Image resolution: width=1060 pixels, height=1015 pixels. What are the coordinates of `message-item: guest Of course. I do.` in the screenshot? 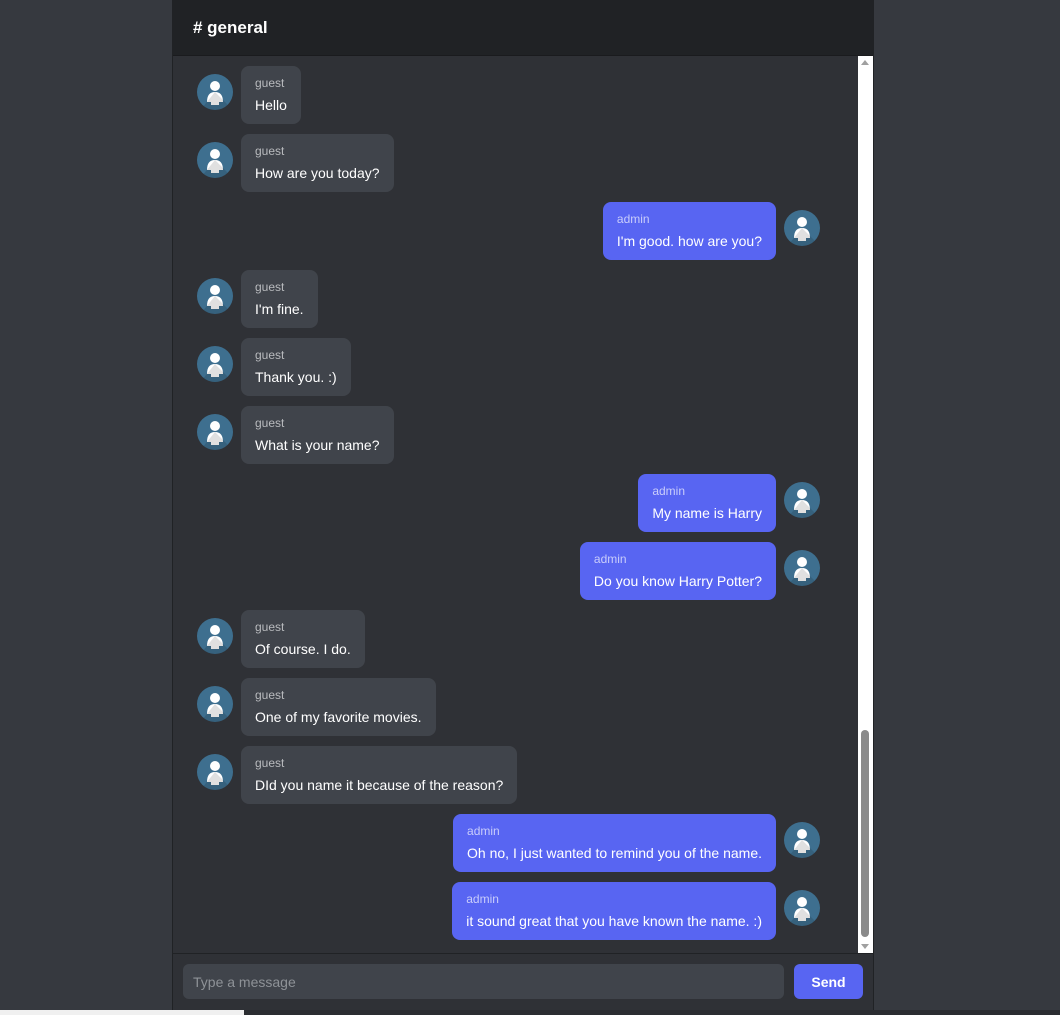 It's located at (281, 639).